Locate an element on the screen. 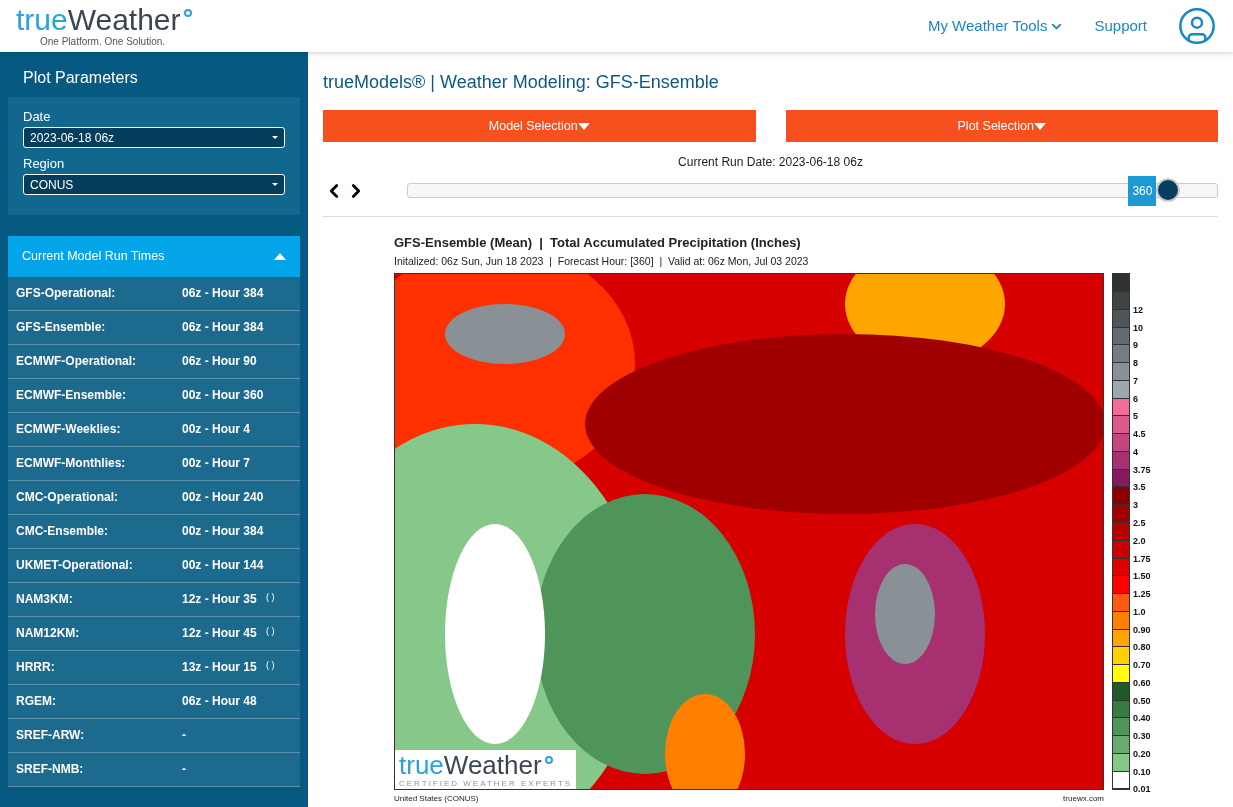 The image size is (1233, 807). model-name: ECMWF-Operational: is located at coordinates (76, 361).